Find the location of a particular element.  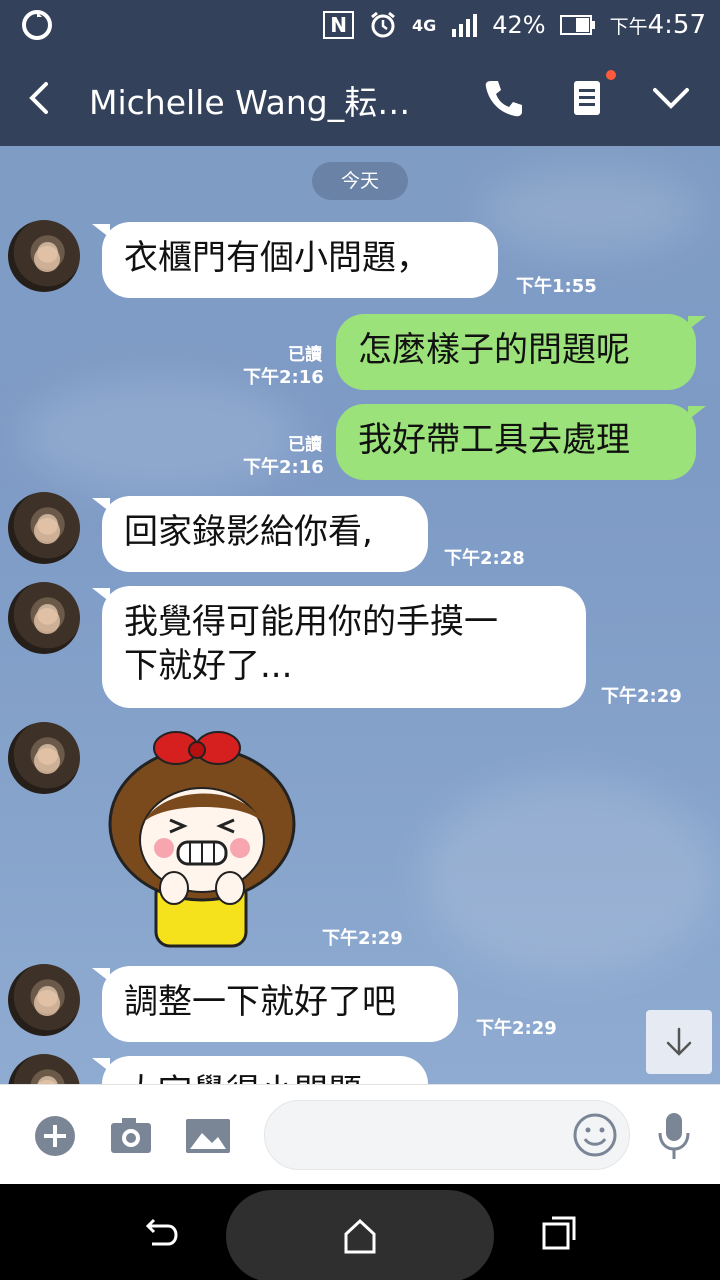

clock-time: 4:57 is located at coordinates (676, 25).